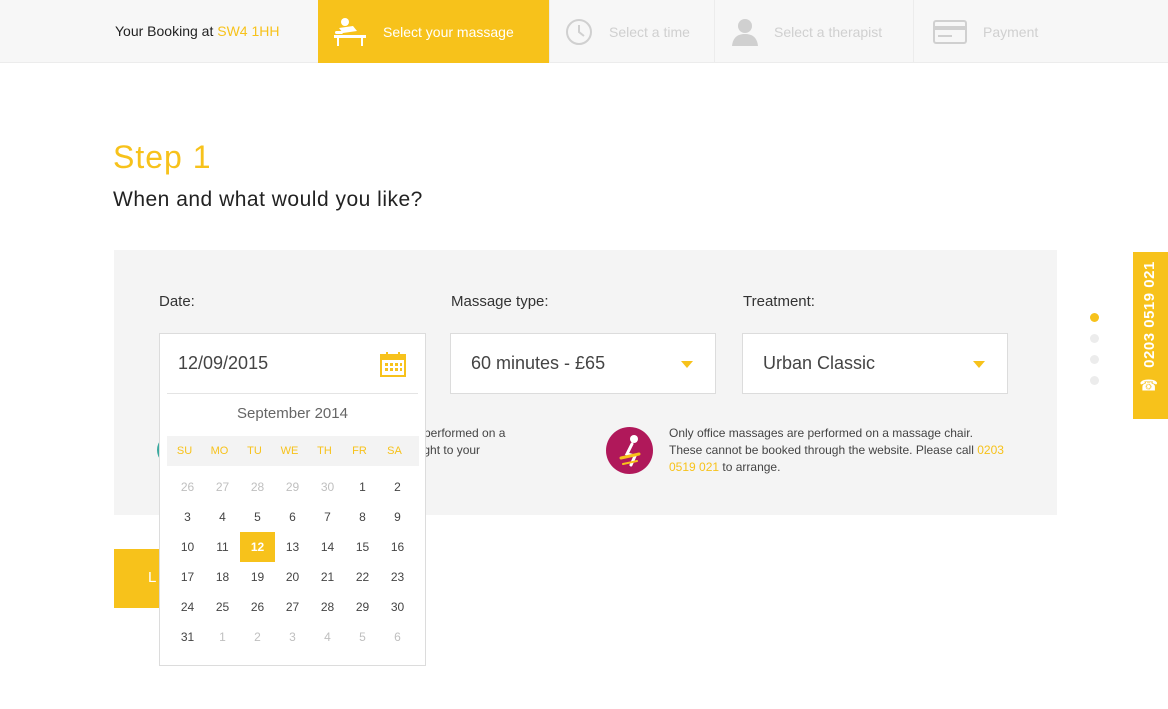 The image size is (1168, 709). Describe the element at coordinates (538, 363) in the screenshot. I see `massage-type-value: 60 minutes - £65` at that location.